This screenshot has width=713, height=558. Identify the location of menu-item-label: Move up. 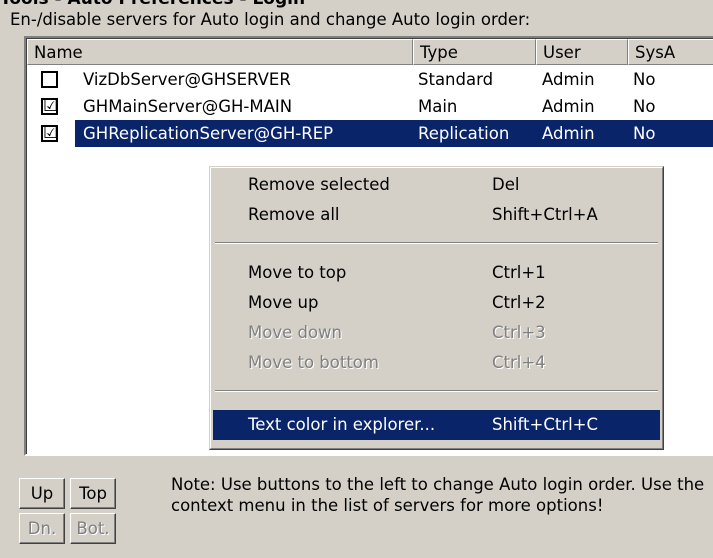
(283, 302).